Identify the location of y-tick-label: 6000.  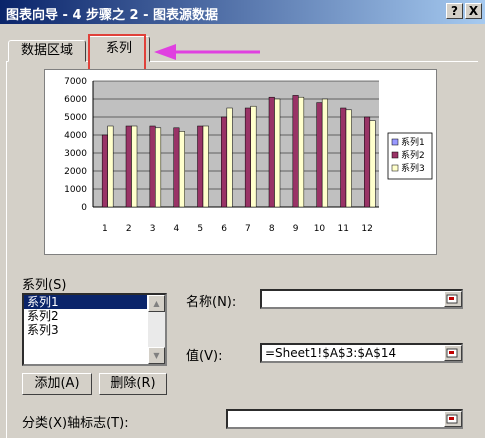
(75, 100).